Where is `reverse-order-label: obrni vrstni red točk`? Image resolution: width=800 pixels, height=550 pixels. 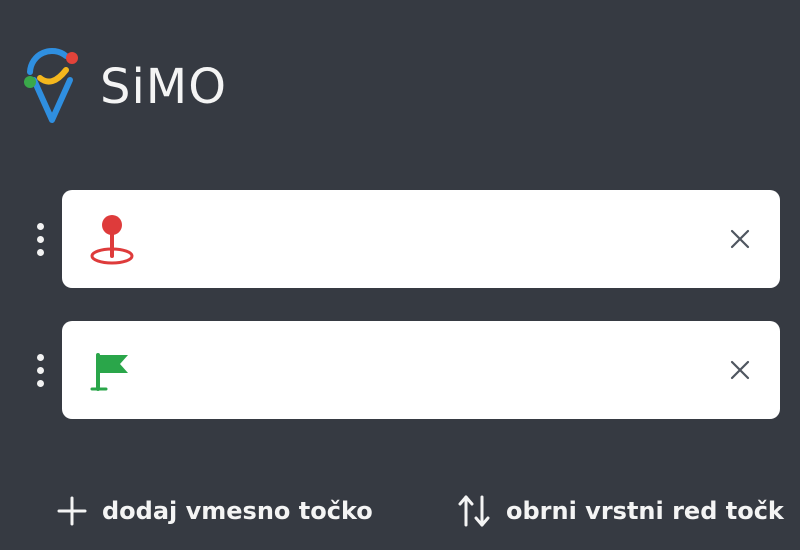 reverse-order-label: obrni vrstni red točk is located at coordinates (645, 511).